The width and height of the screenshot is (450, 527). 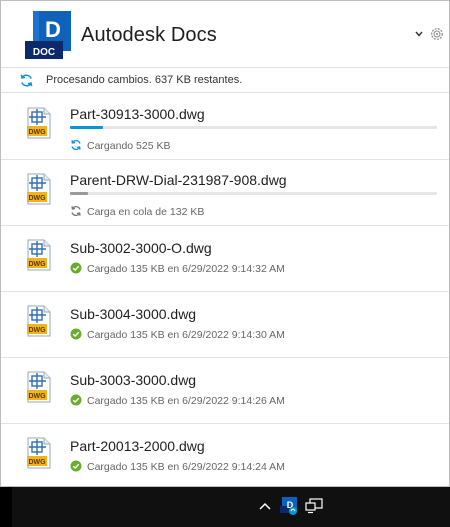 I want to click on file-status: Cargado 135 KB en 6/29/2022 9:14:24 AM, so click(x=177, y=465).